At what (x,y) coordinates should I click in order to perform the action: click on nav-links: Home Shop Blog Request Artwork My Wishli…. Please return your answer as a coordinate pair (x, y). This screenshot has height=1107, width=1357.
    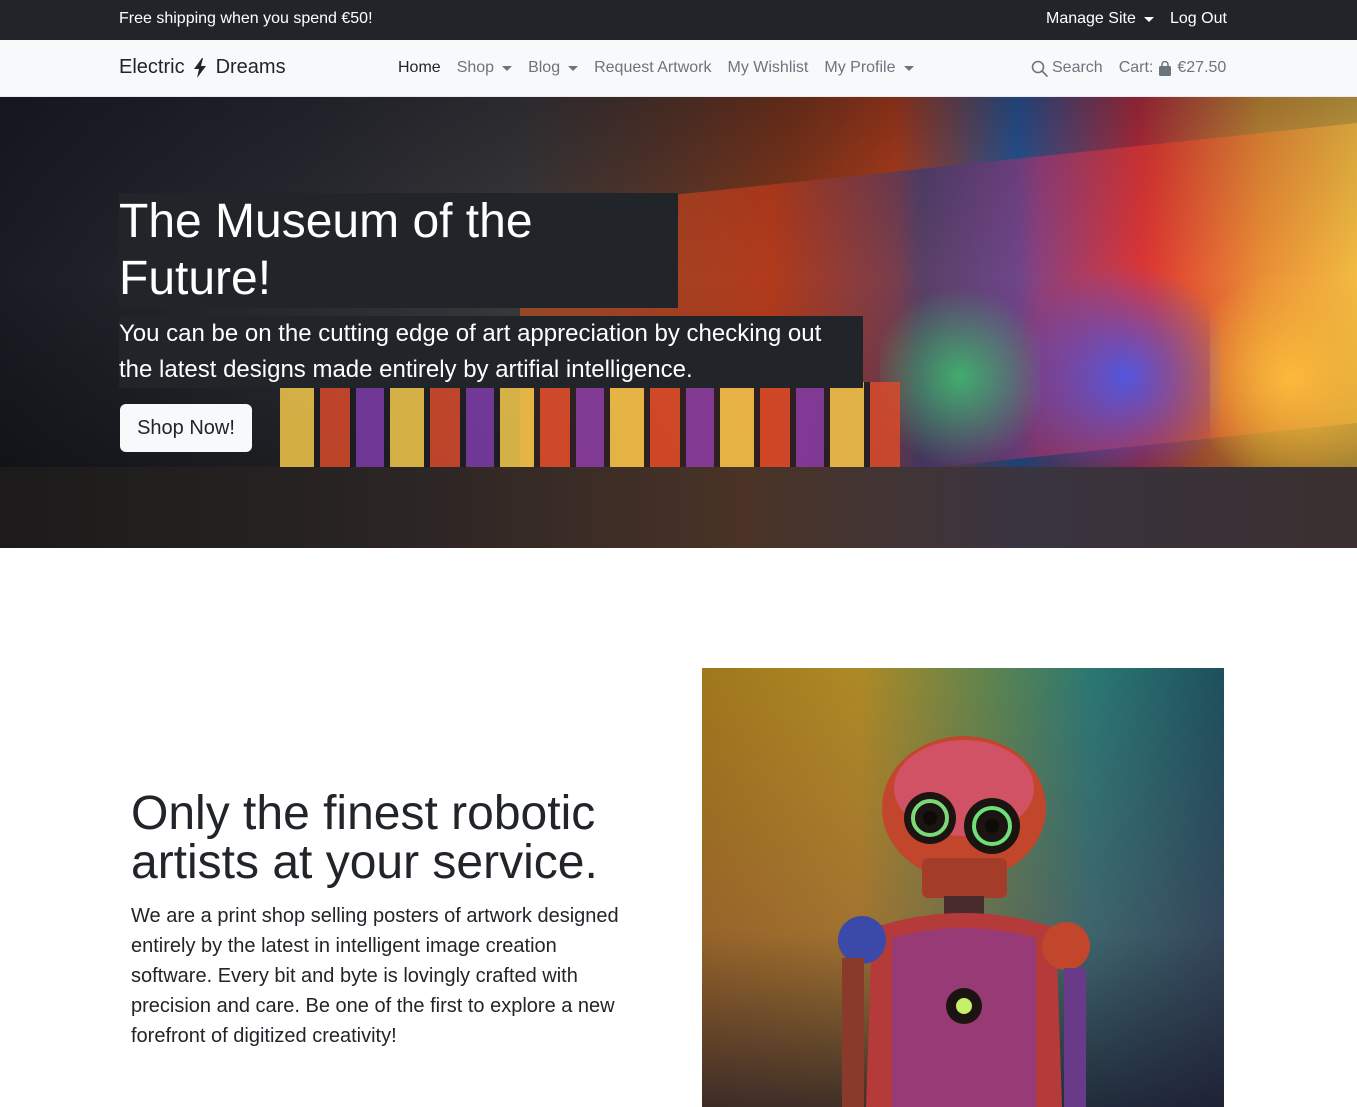
    Looking at the image, I should click on (664, 68).